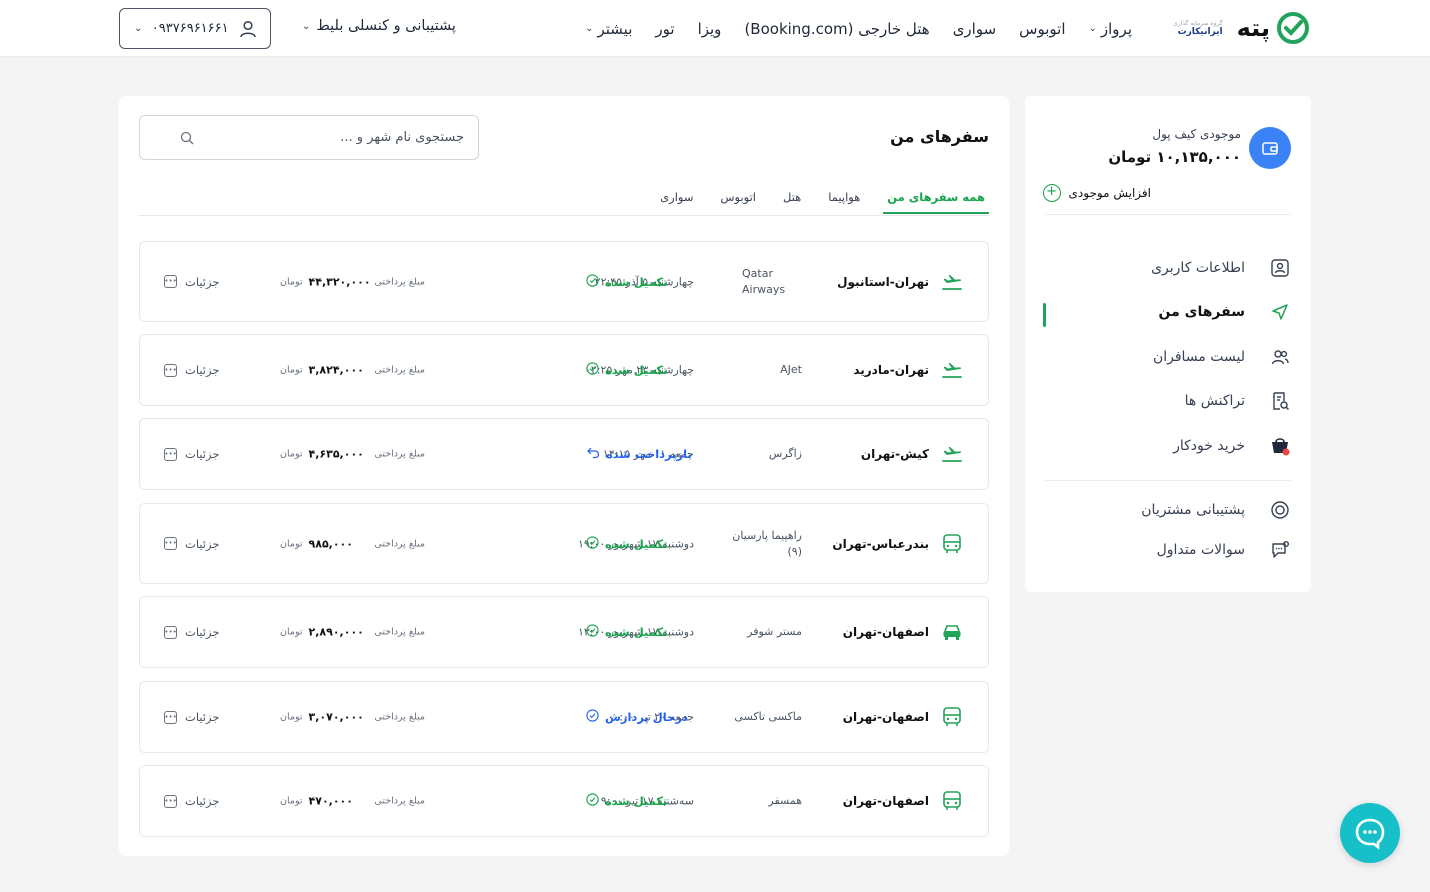 The image size is (1430, 892). I want to click on search-icon, so click(187, 137).